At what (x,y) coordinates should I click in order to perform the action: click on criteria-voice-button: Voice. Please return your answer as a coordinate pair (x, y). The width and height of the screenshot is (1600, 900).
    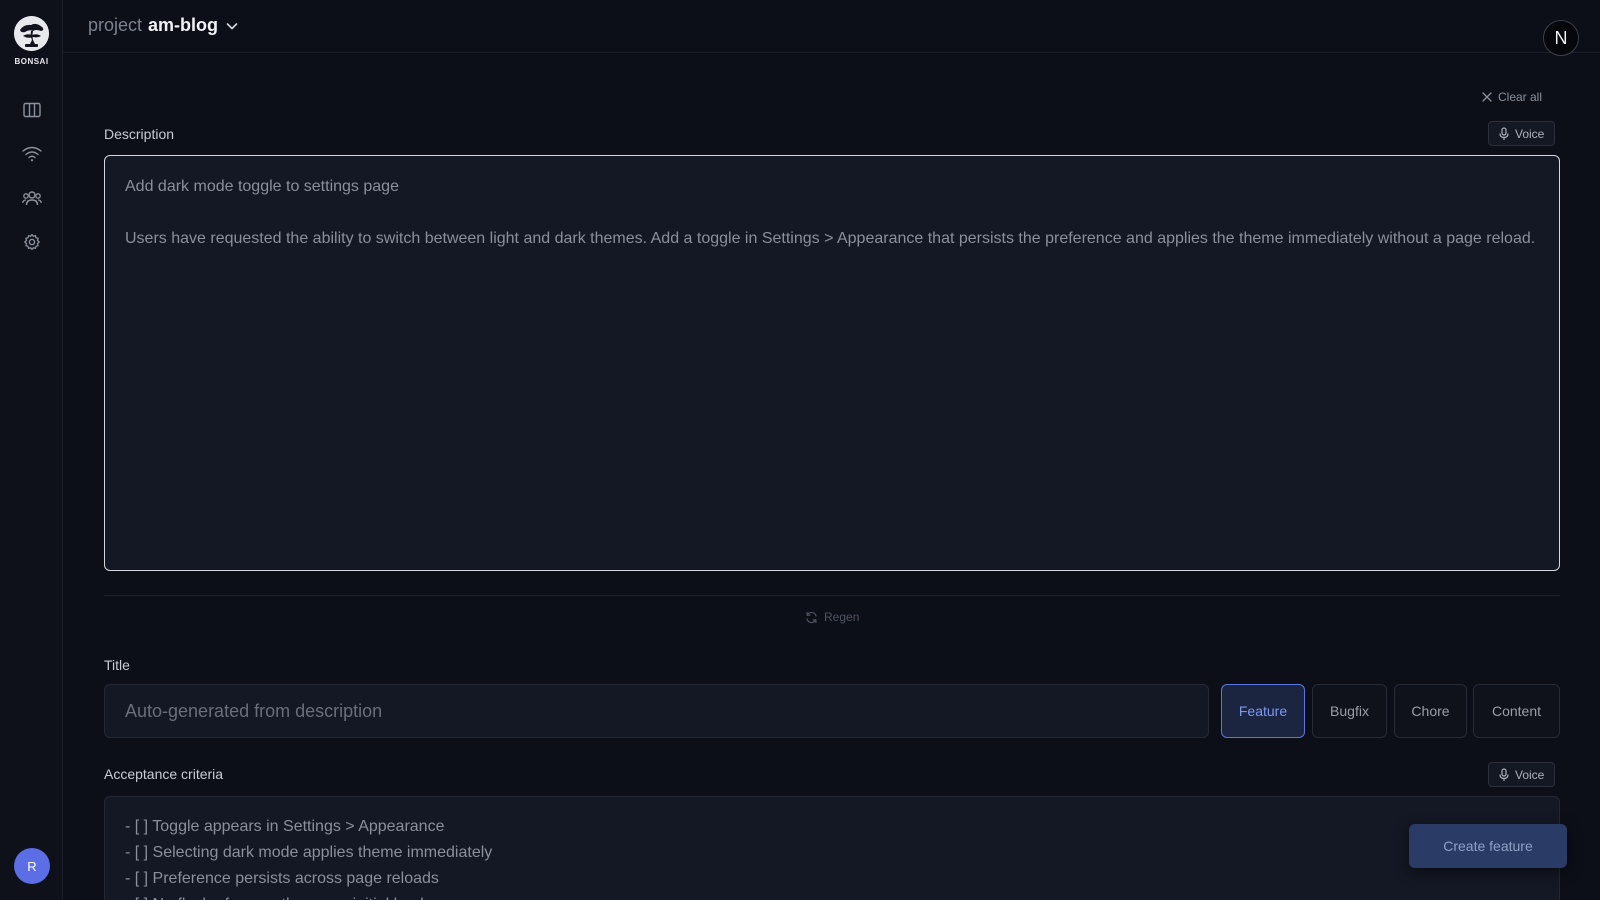
    Looking at the image, I should click on (1522, 774).